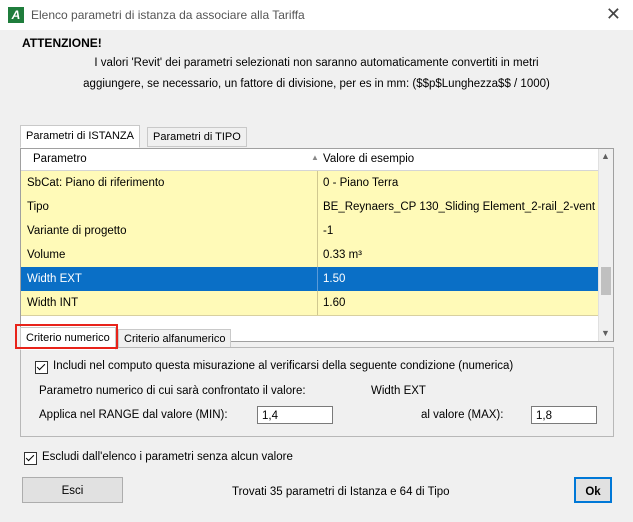  What do you see at coordinates (77, 231) in the screenshot?
I see `cell-parametro: Variante di progetto` at bounding box center [77, 231].